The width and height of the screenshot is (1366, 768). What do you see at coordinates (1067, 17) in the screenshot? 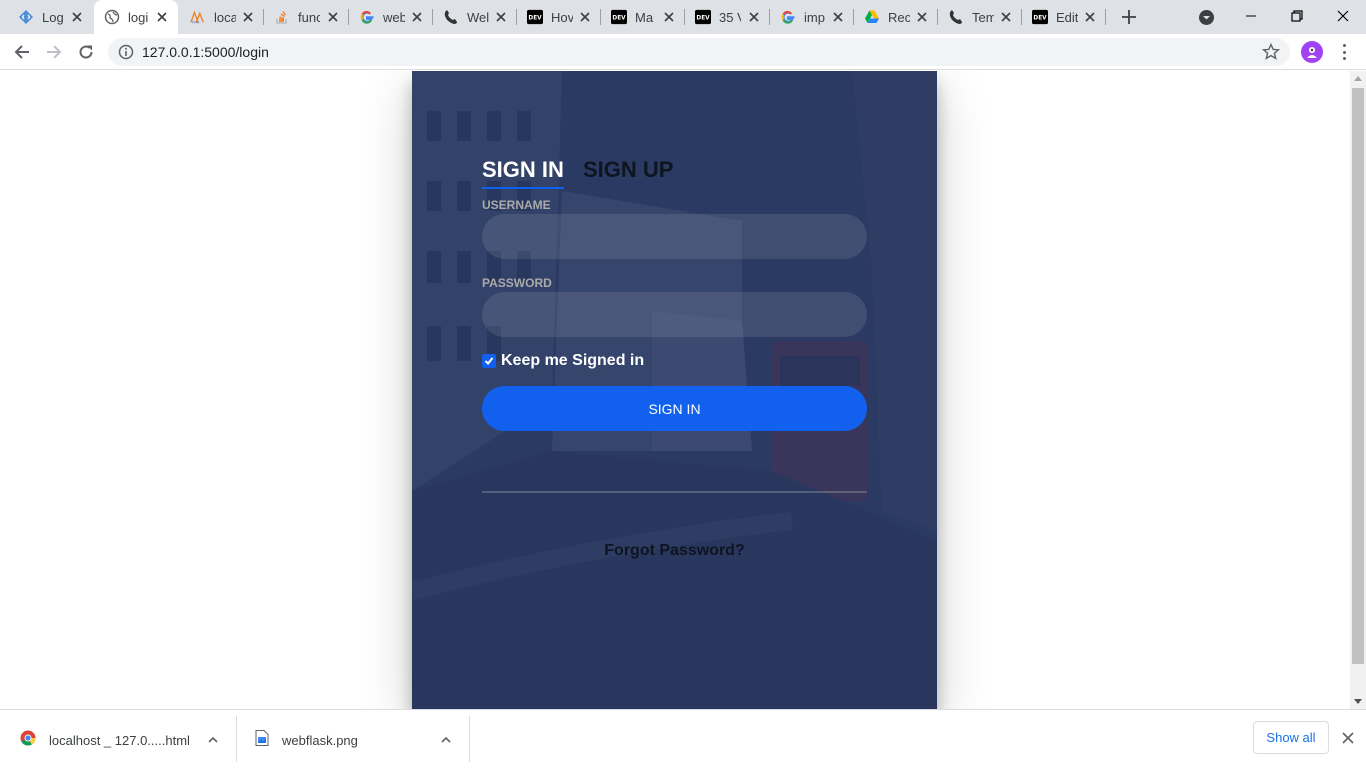
I see `tab-title: Edit` at bounding box center [1067, 17].